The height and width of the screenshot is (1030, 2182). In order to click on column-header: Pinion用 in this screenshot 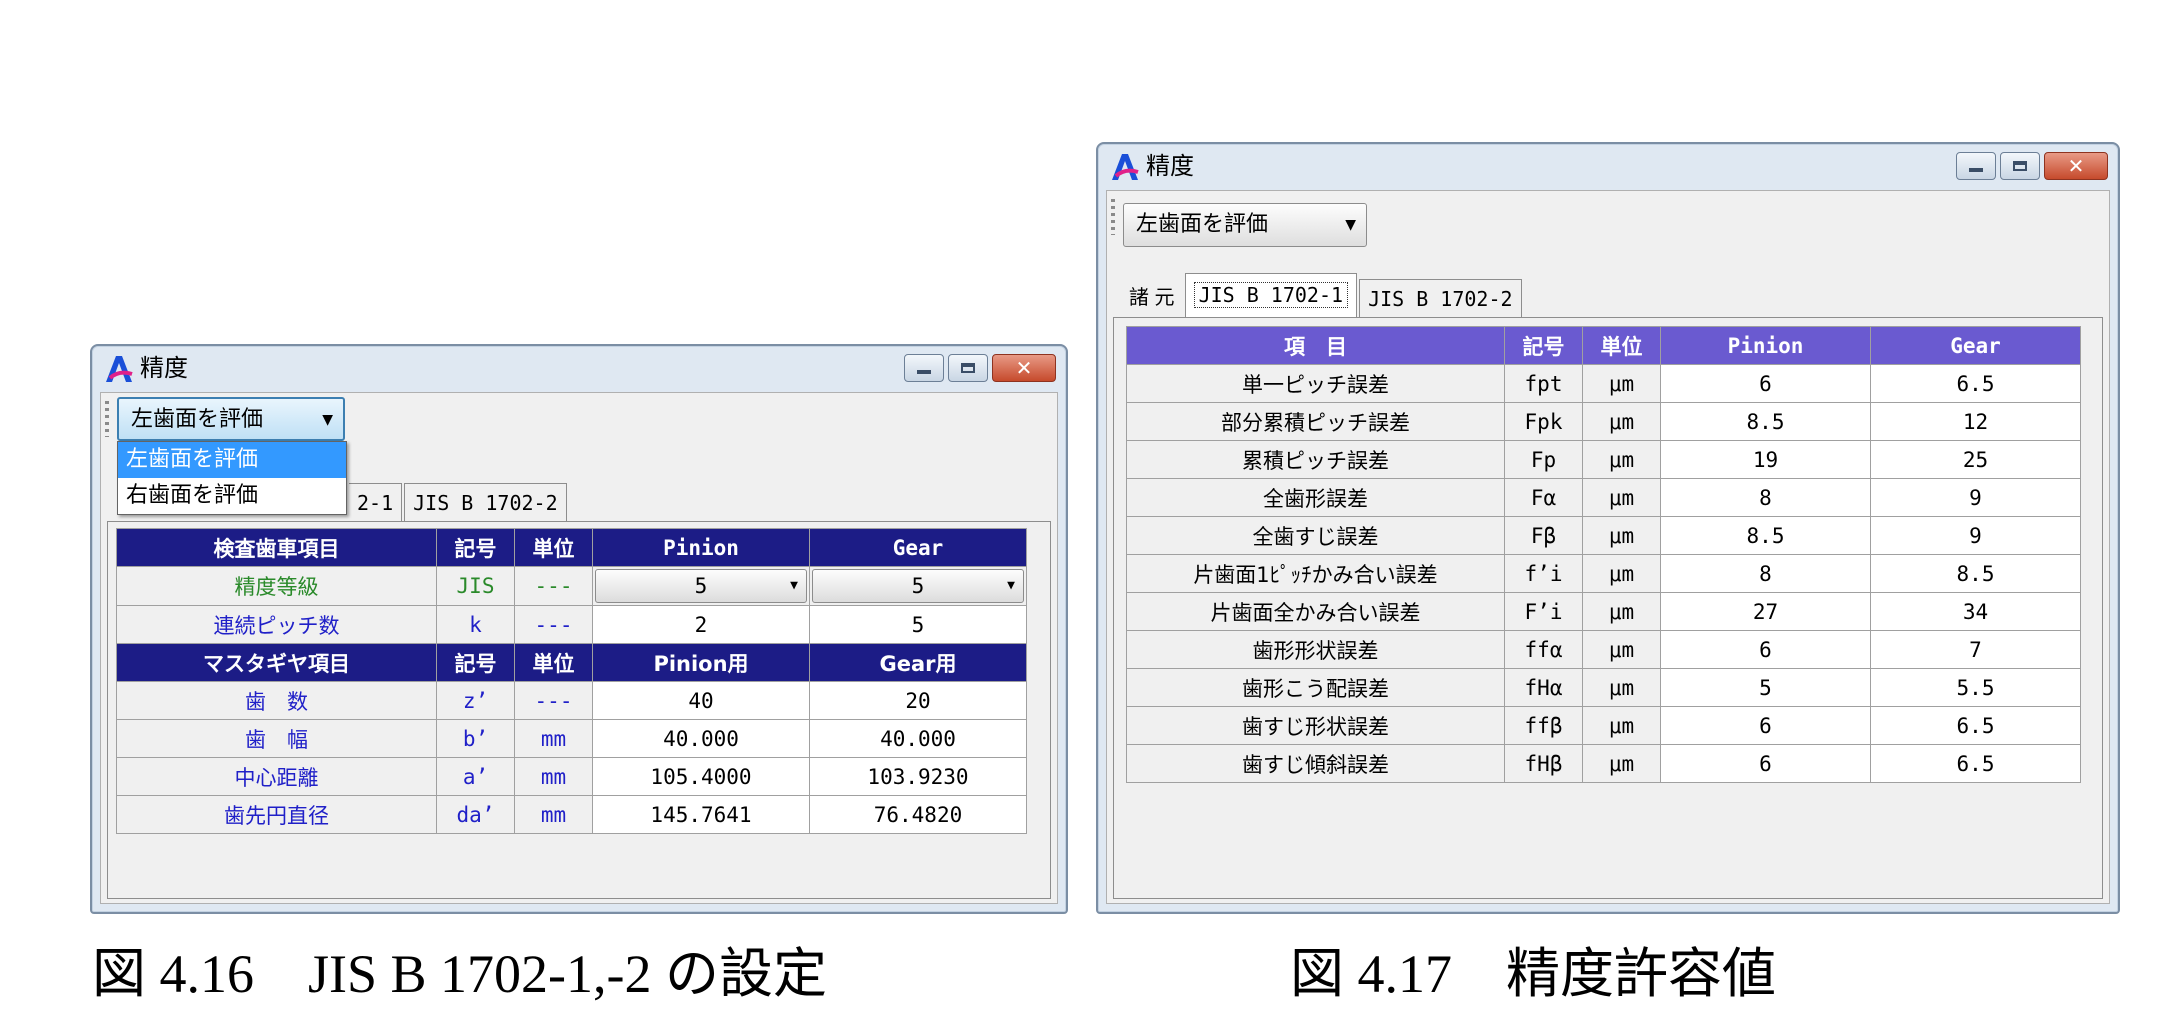, I will do `click(701, 662)`.